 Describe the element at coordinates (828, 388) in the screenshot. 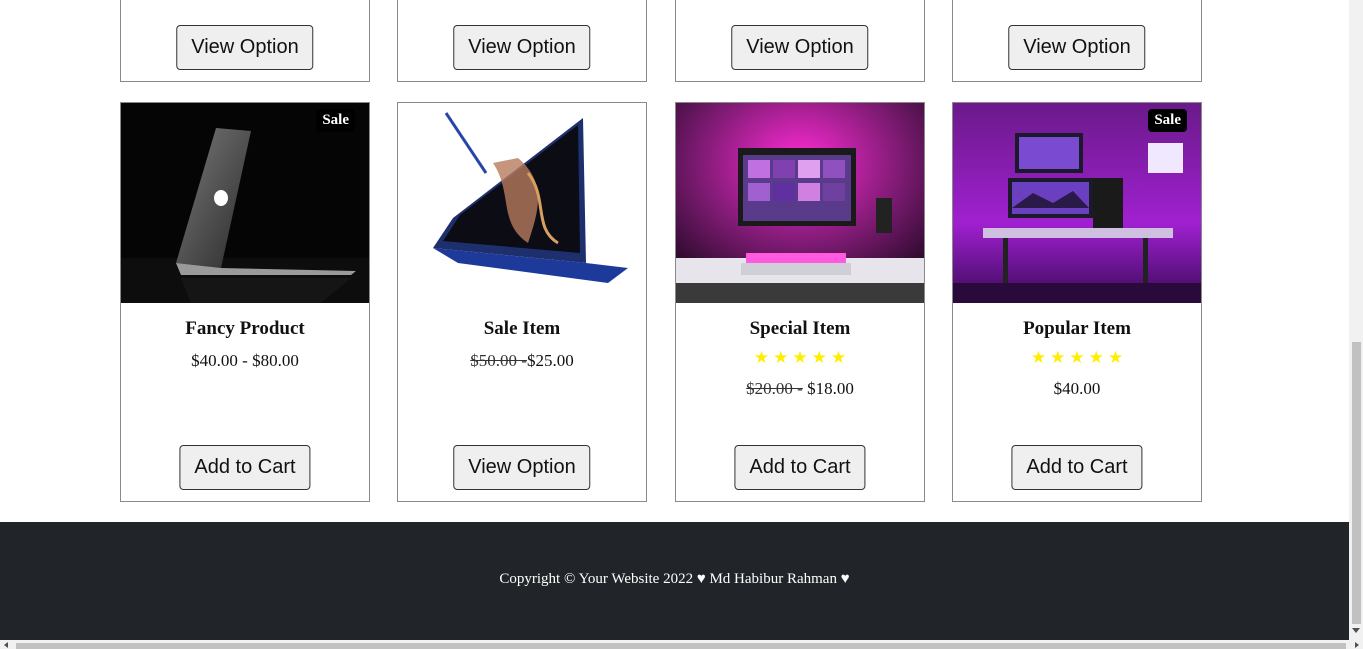

I see `new-price: $18.00` at that location.